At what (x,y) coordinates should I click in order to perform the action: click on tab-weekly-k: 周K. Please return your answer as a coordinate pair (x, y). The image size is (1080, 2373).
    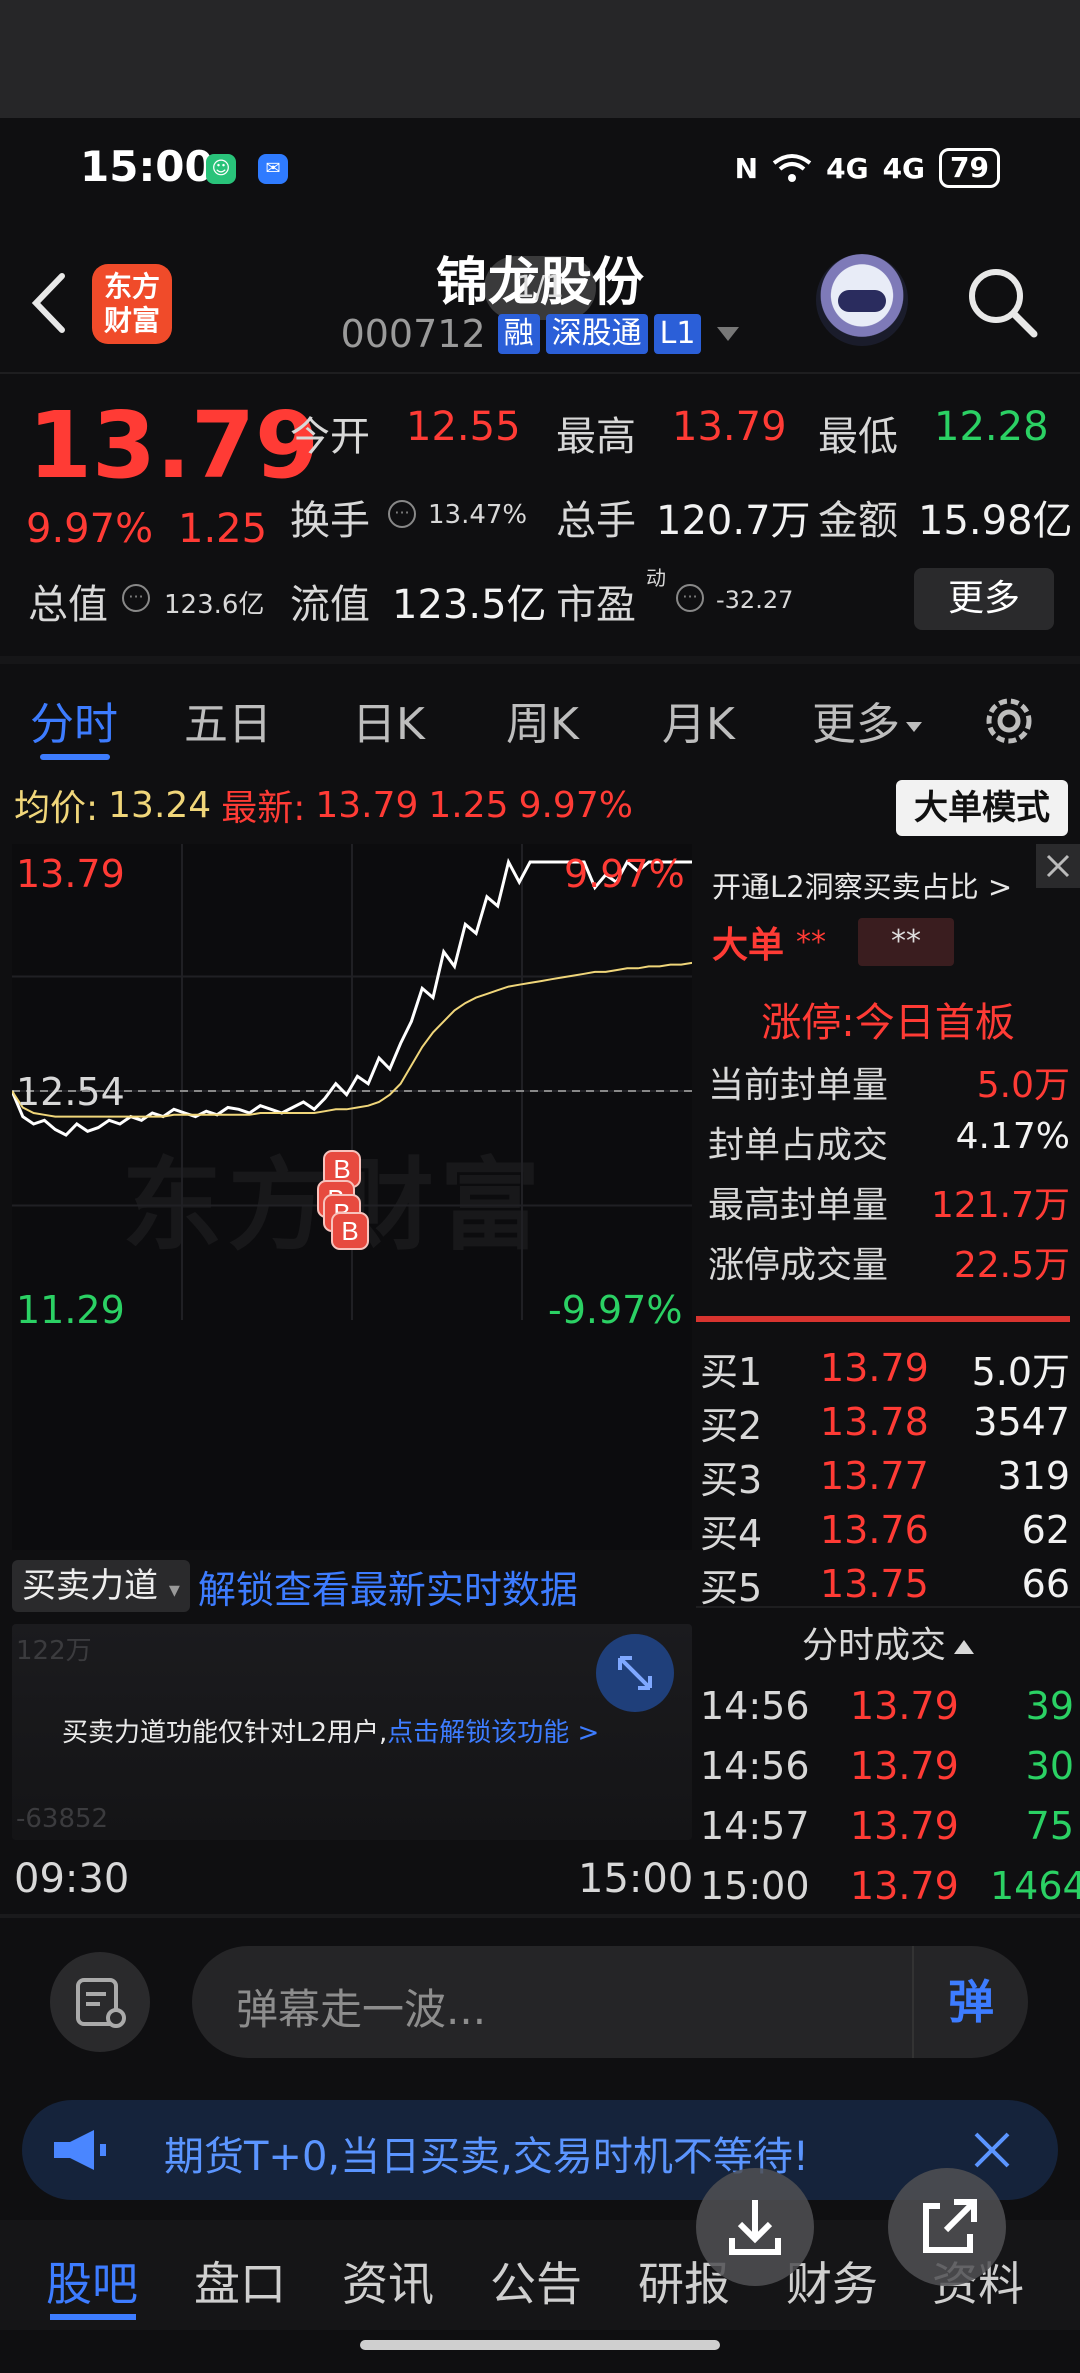
    Looking at the image, I should click on (542, 720).